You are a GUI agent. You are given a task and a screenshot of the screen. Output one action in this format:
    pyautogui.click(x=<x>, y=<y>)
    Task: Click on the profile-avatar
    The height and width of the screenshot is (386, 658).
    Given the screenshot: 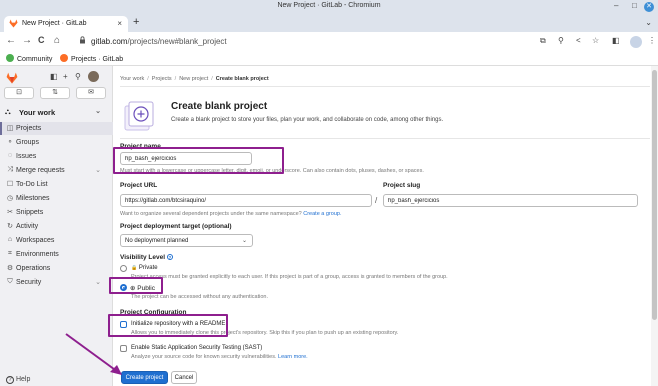 What is the action you would take?
    pyautogui.click(x=636, y=42)
    